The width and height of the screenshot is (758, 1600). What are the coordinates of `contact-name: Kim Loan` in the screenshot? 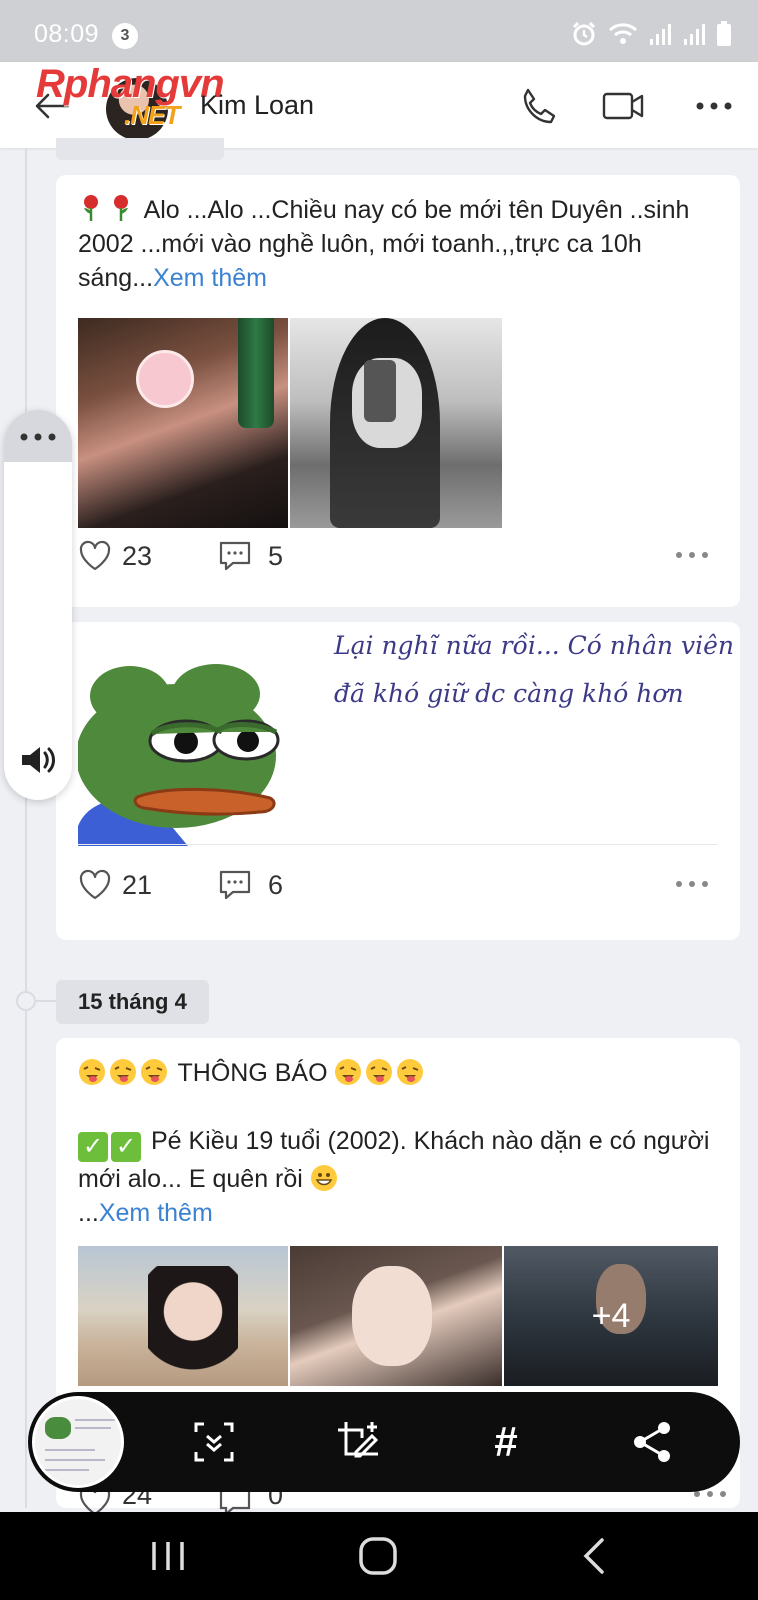 It's located at (257, 105).